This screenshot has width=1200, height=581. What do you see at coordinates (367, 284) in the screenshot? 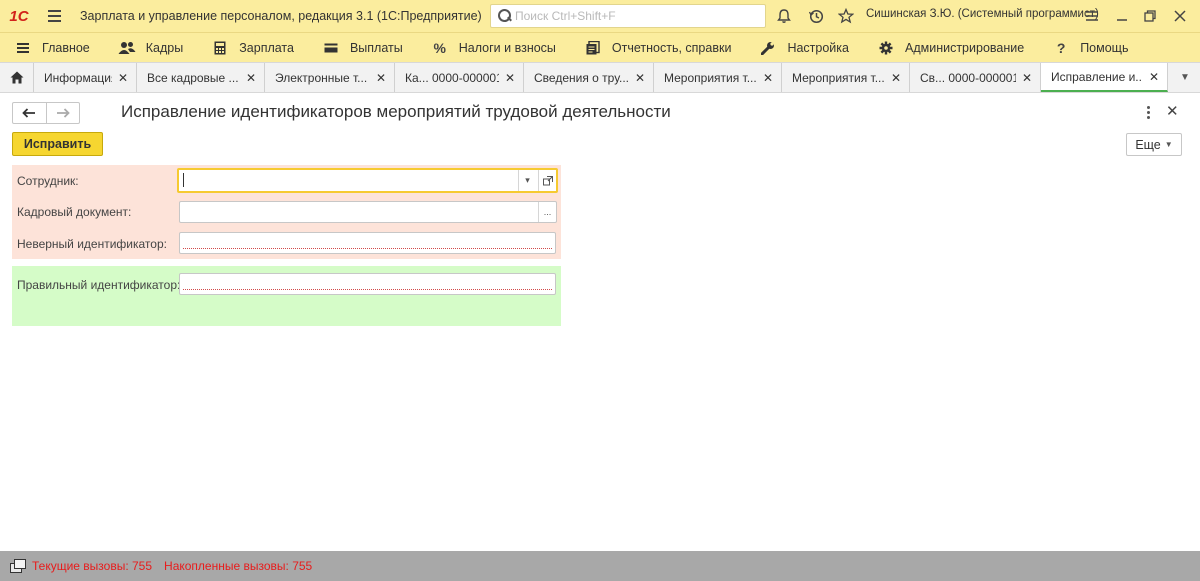
I see `correct-id-field` at bounding box center [367, 284].